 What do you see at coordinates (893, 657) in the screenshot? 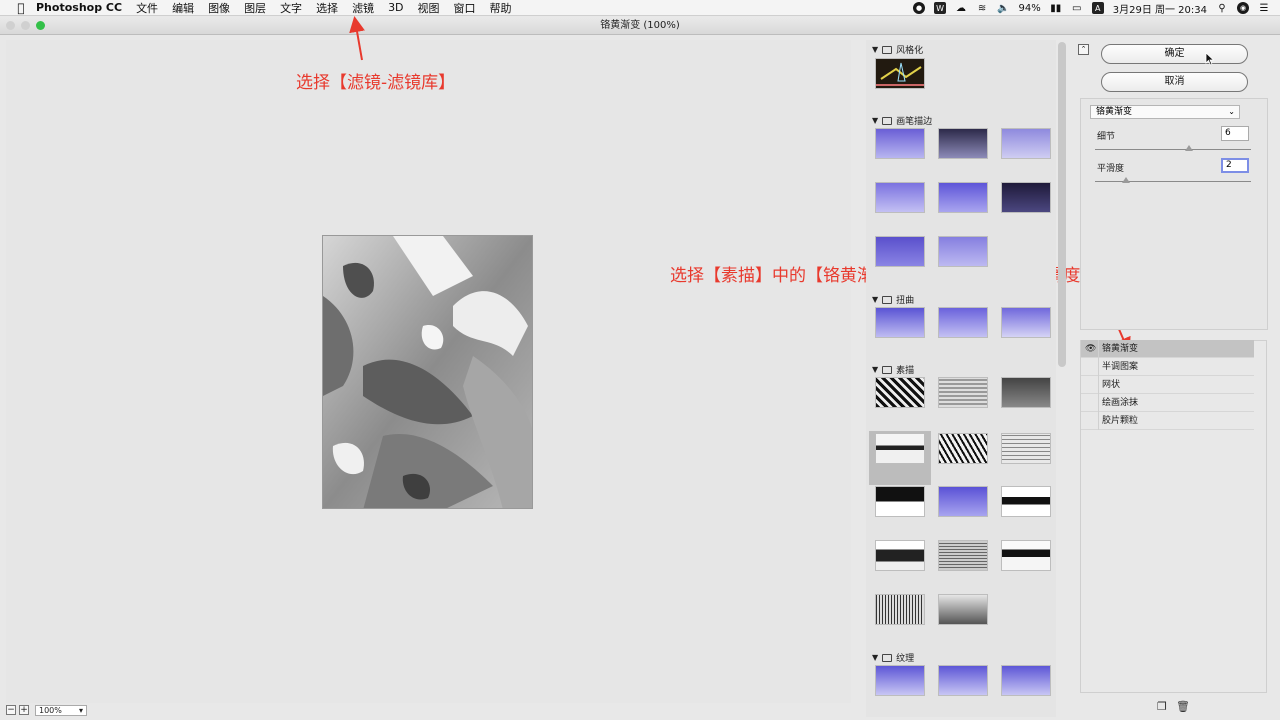
I see `folder-texture: ▼ 纹理` at bounding box center [893, 657].